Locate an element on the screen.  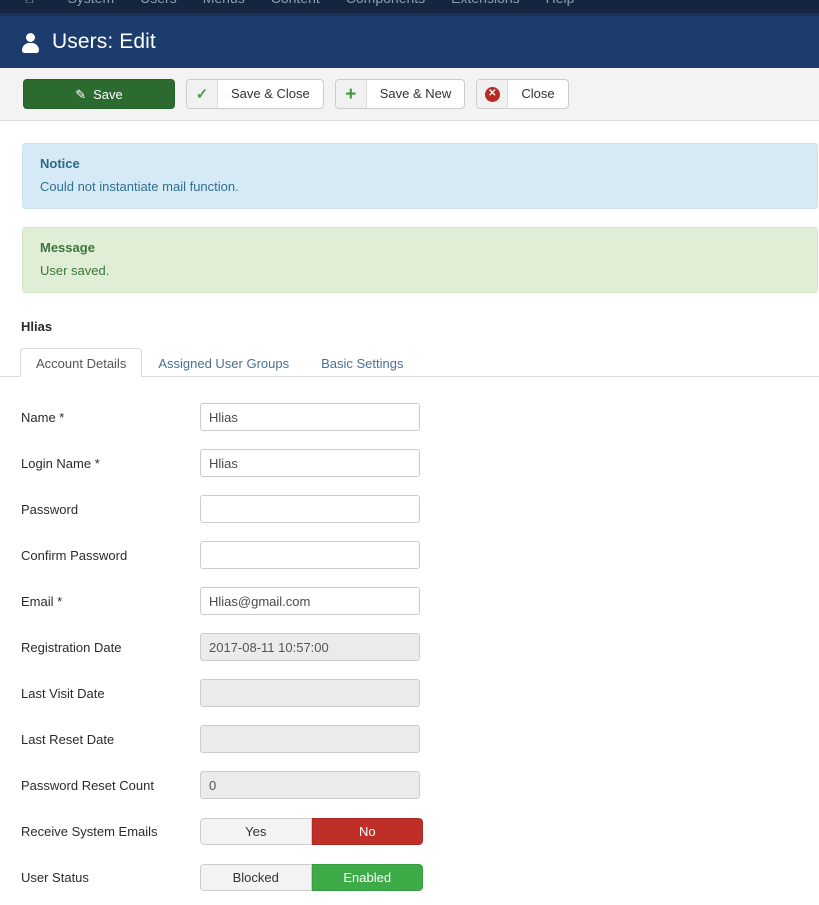
menu-item-users: Users is located at coordinates (158, 2).